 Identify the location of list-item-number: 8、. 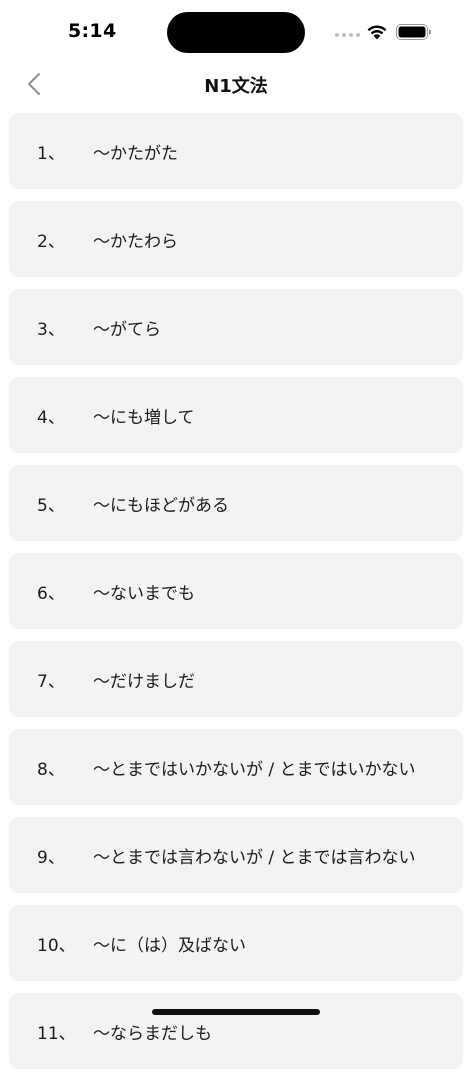
(51, 769).